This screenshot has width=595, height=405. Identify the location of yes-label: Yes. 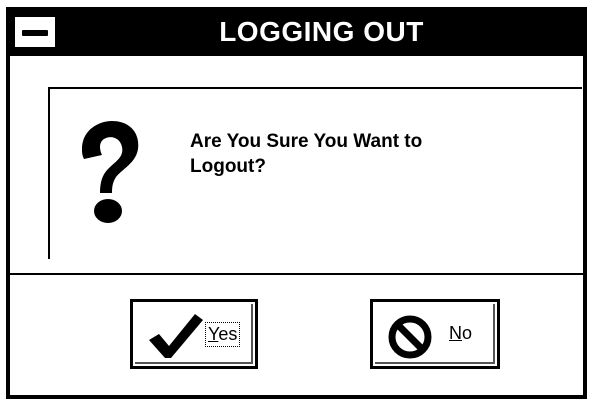
(223, 334).